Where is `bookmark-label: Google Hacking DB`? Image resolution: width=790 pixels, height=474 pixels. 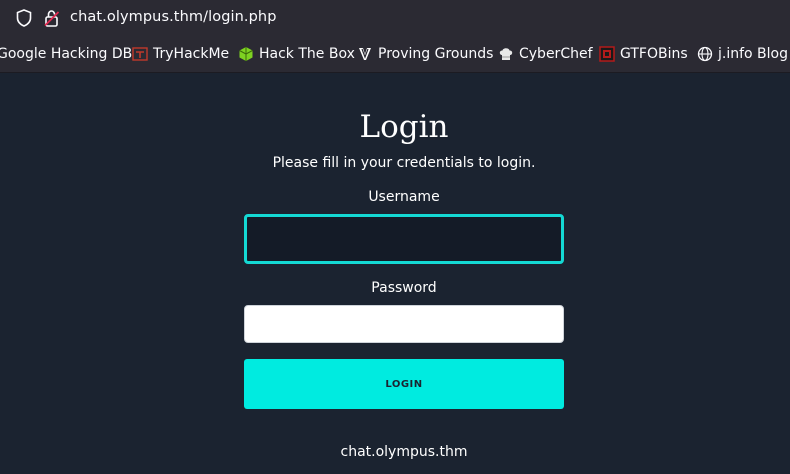 bookmark-label: Google Hacking DB is located at coordinates (66, 54).